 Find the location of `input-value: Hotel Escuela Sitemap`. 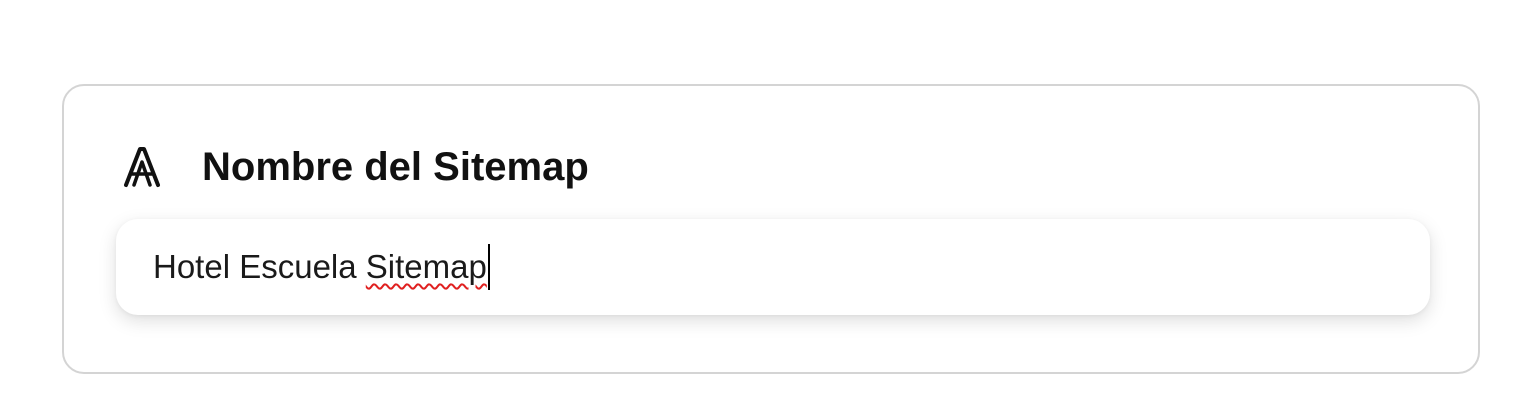

input-value: Hotel Escuela Sitemap is located at coordinates (320, 267).